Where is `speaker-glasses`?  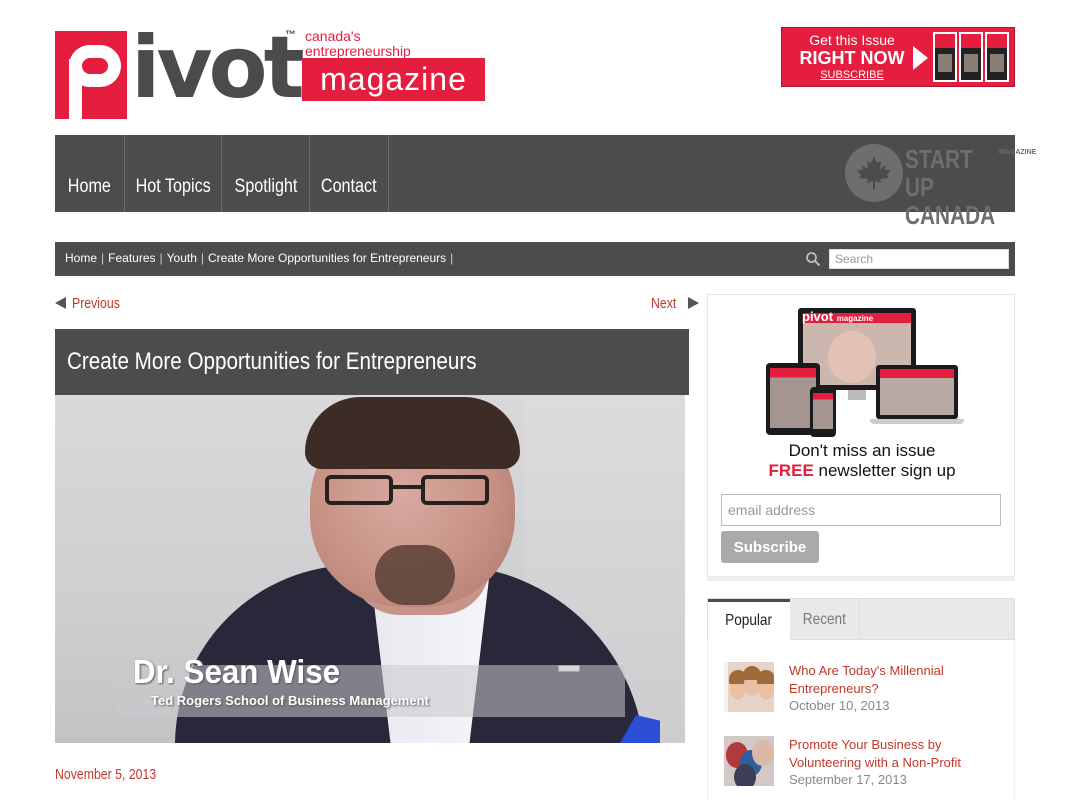 speaker-glasses is located at coordinates (410, 491).